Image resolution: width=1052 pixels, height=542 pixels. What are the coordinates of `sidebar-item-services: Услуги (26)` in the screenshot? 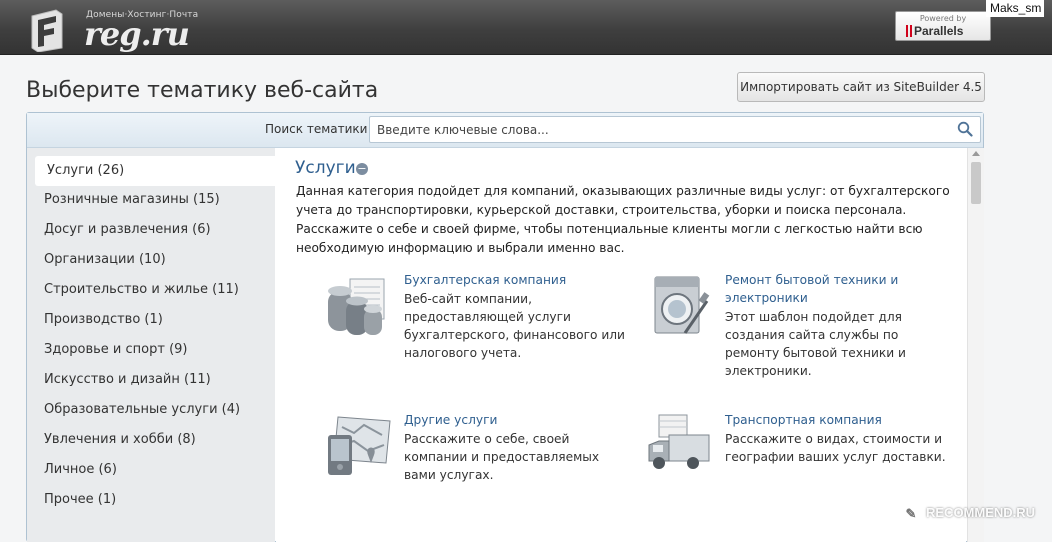 It's located at (155, 171).